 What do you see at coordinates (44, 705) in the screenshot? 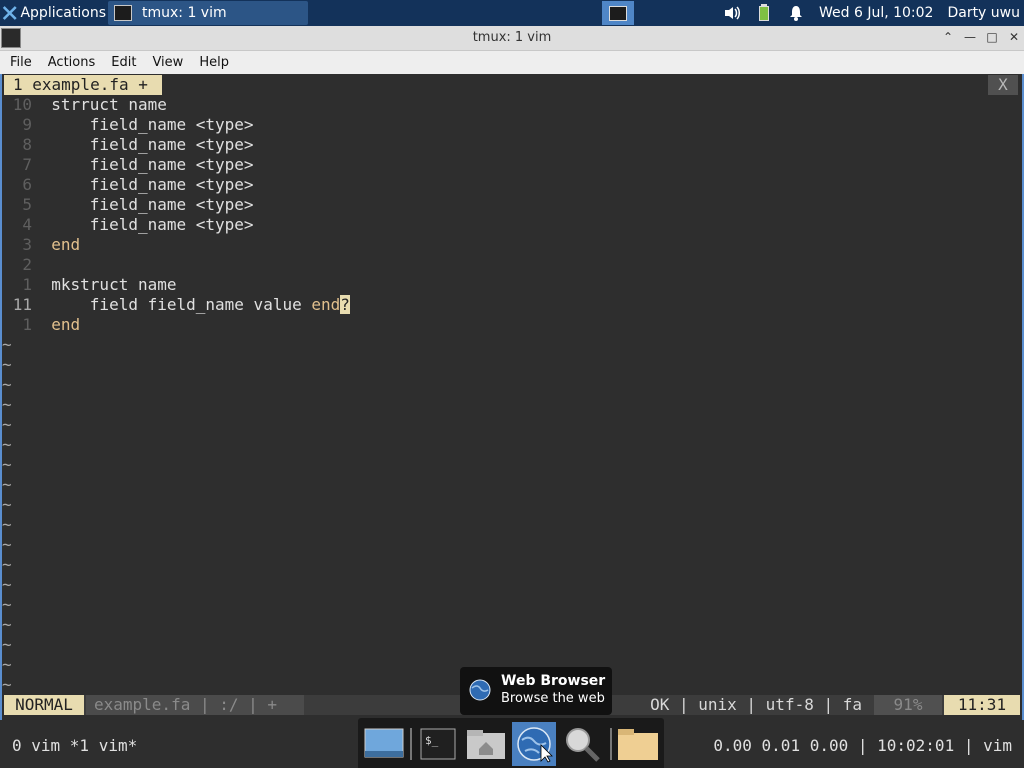
I see `mode-indicator: NORMAL` at bounding box center [44, 705].